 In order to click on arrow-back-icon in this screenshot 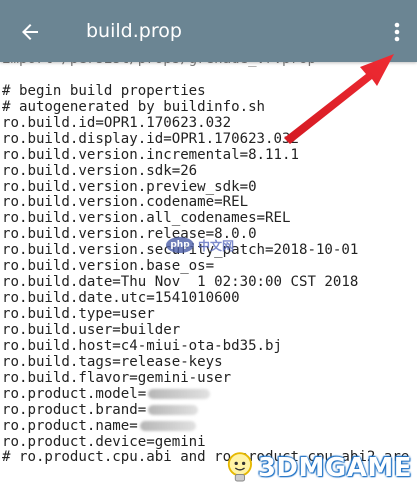, I will do `click(30, 32)`.